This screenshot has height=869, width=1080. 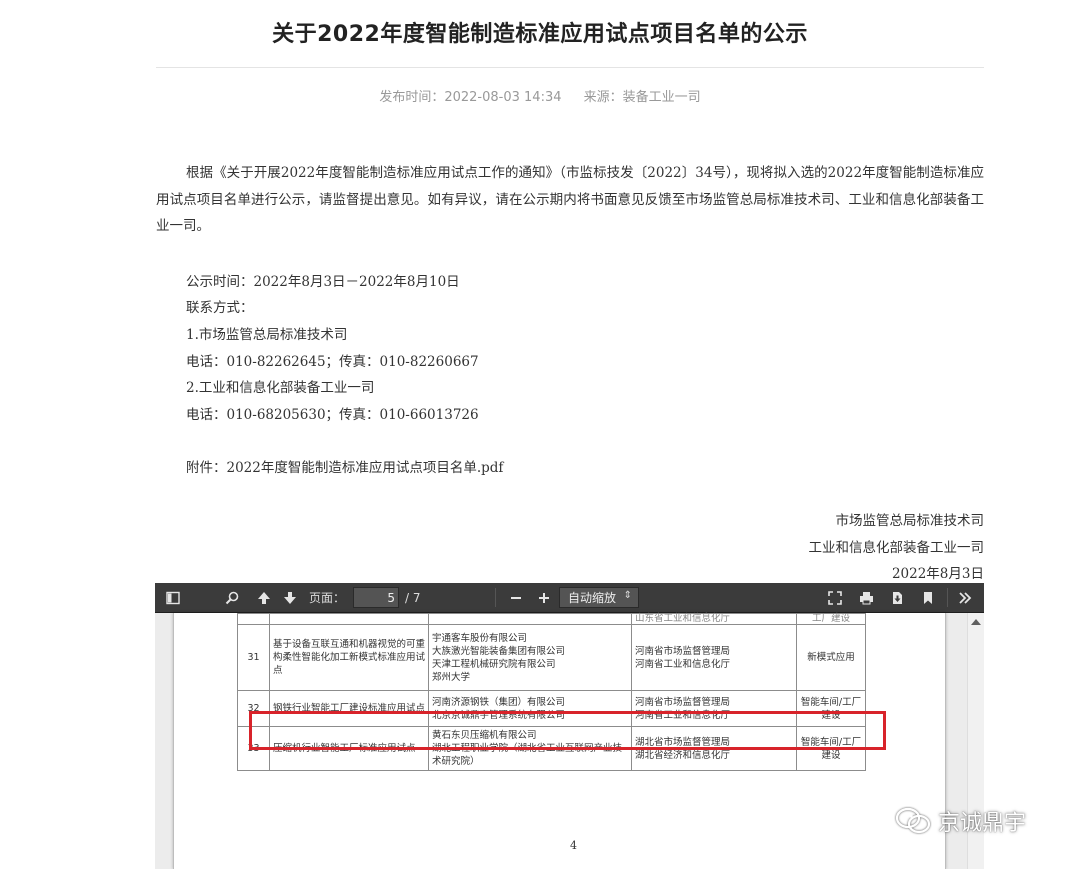 I want to click on pilot-type: 新模式应用, so click(x=831, y=657).